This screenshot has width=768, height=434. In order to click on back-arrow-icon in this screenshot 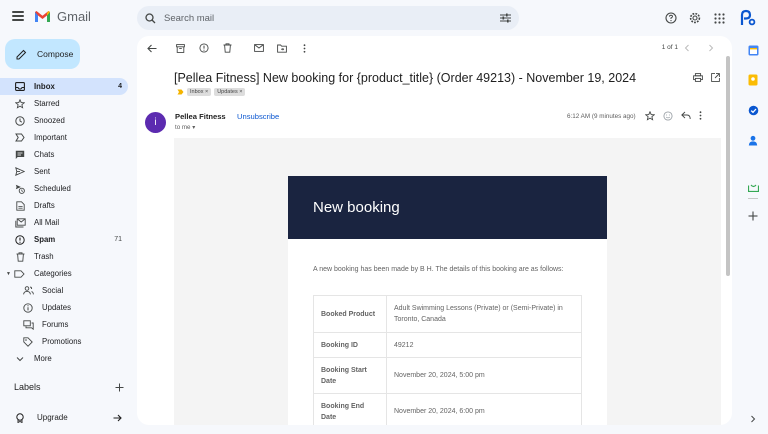, I will do `click(152, 48)`.